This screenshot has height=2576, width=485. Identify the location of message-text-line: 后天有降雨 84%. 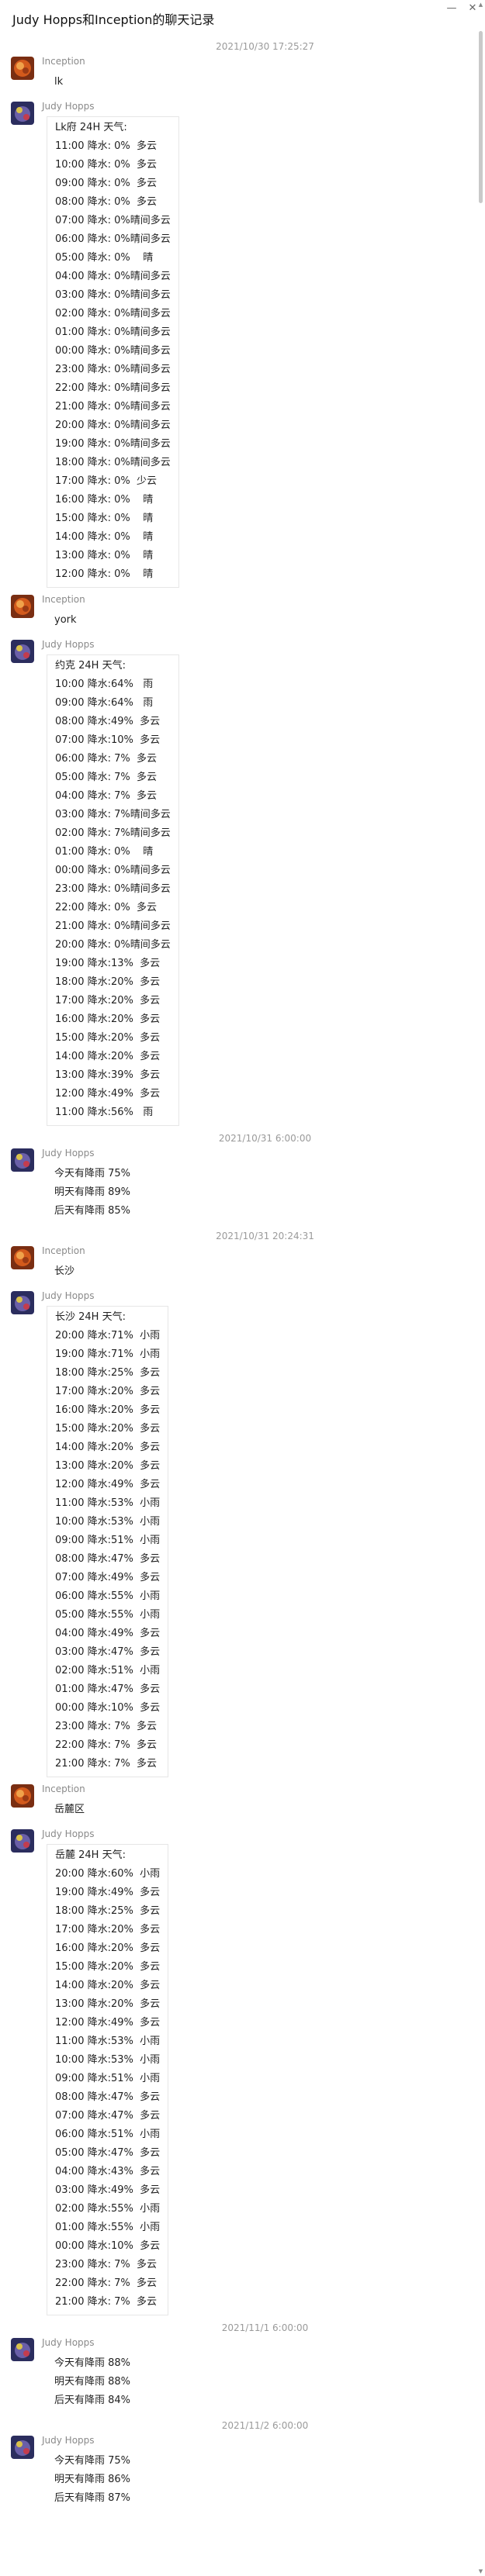
(93, 2400).